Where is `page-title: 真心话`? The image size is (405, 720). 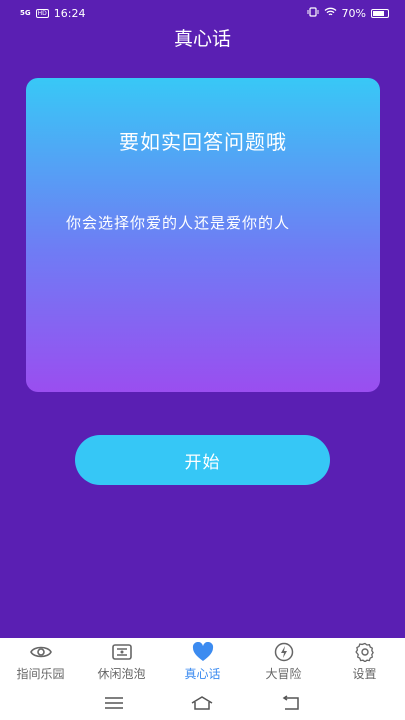 page-title: 真心话 is located at coordinates (202, 39).